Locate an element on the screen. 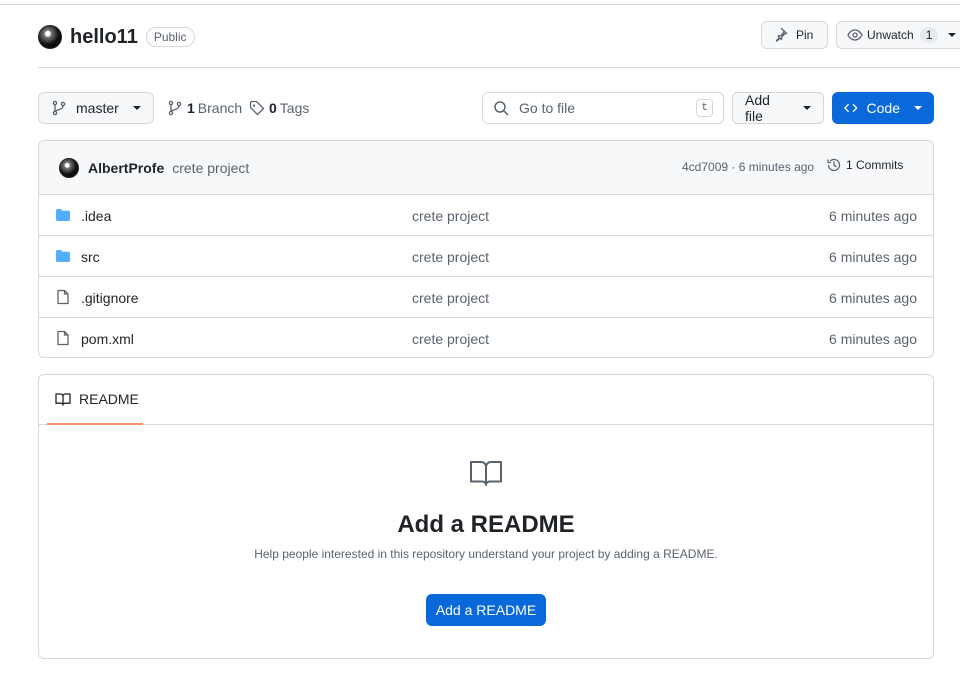  unwatch-label: Unwatch is located at coordinates (890, 35).